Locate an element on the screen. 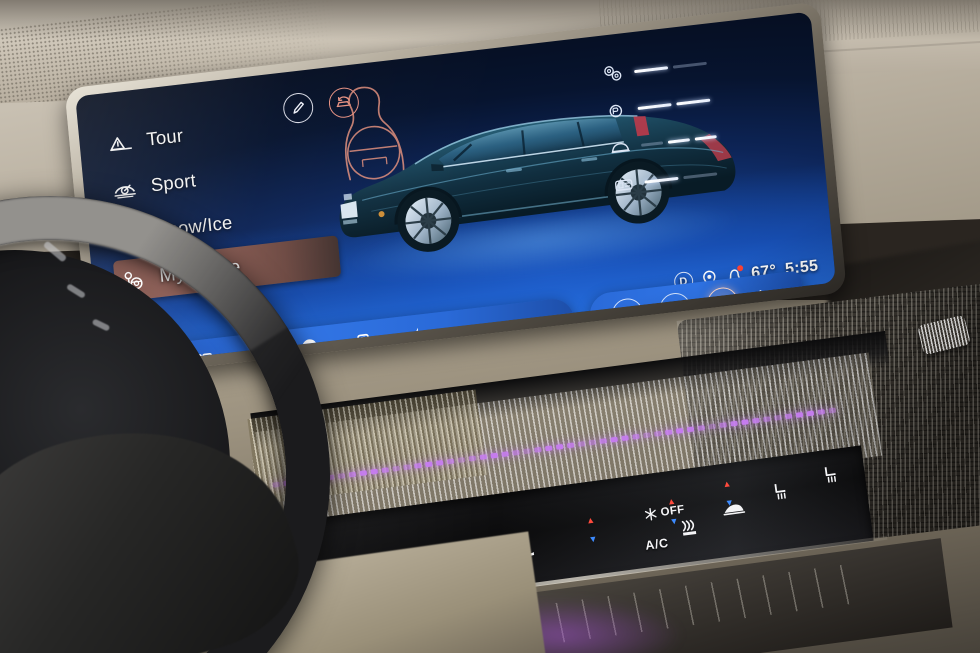 The width and height of the screenshot is (980, 653). rear-defrost-icon is located at coordinates (689, 527).